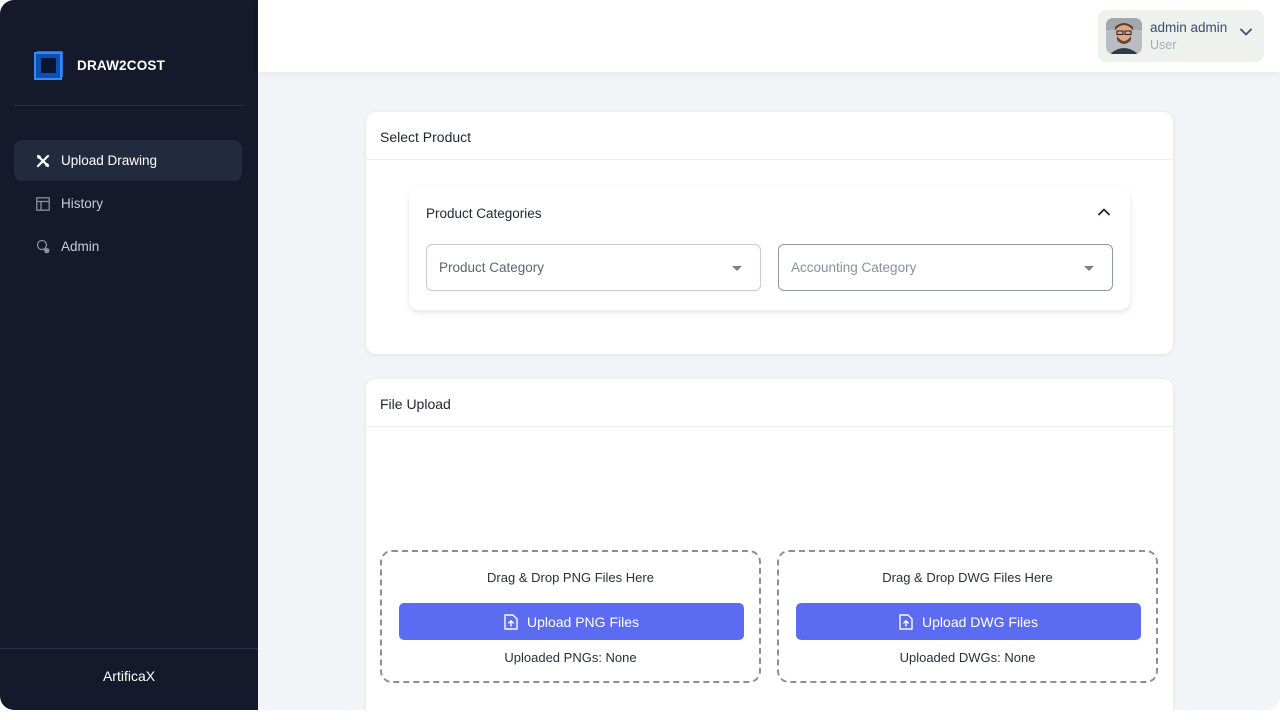 This screenshot has height=720, width=1280. Describe the element at coordinates (1188, 36) in the screenshot. I see `user-info: admin admin User` at that location.